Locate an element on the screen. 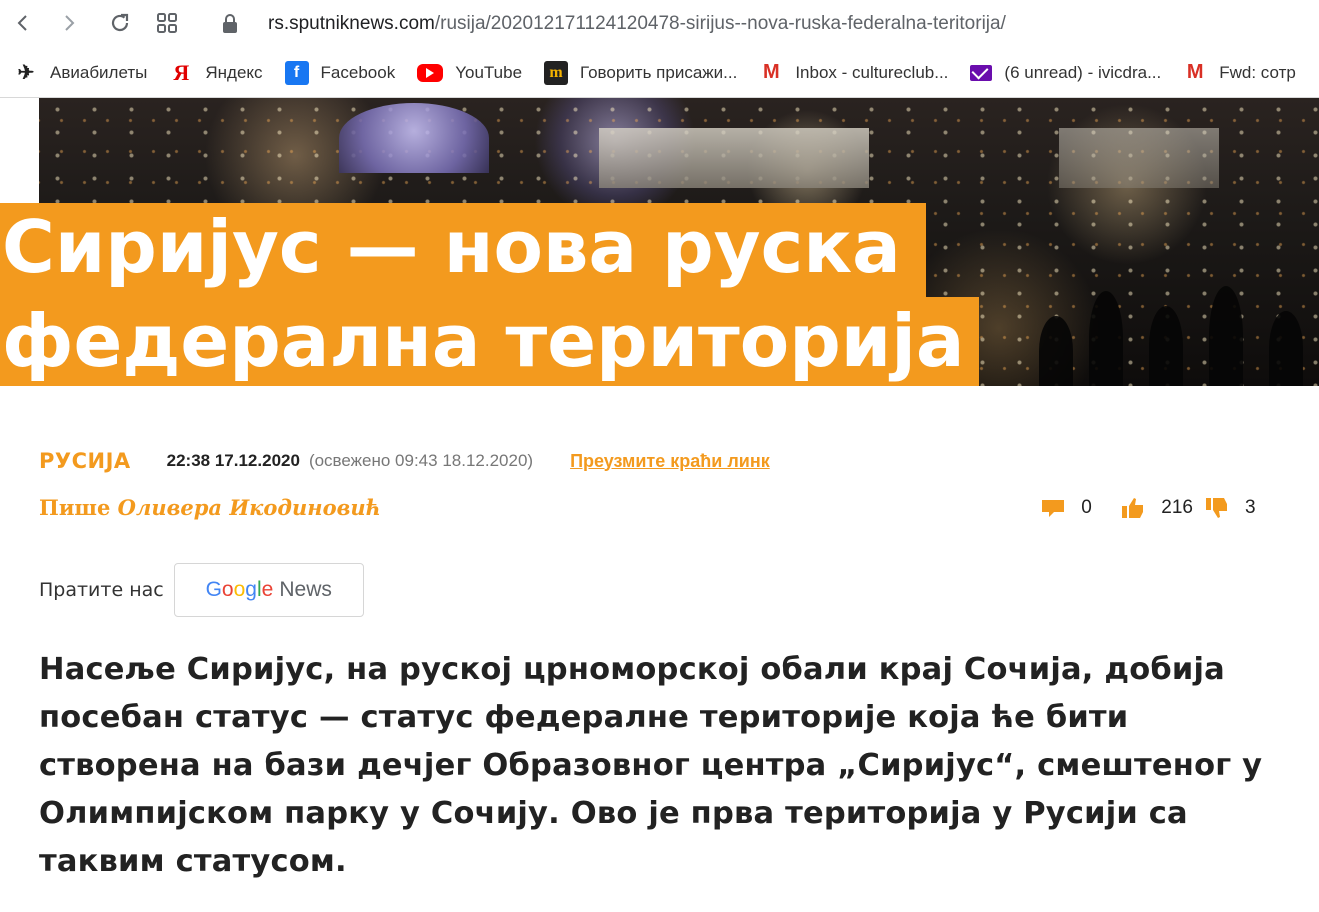 Image resolution: width=1319 pixels, height=912 pixels. bookmark-youtube: YouTube is located at coordinates (469, 73).